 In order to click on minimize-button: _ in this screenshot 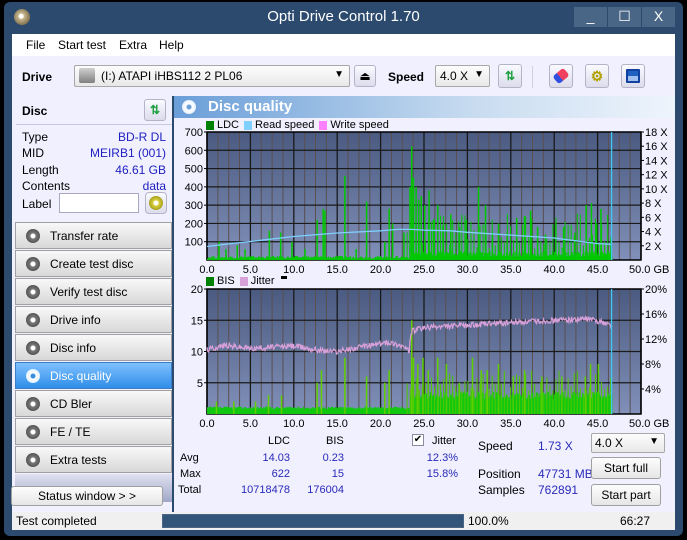, I will do `click(590, 17)`.